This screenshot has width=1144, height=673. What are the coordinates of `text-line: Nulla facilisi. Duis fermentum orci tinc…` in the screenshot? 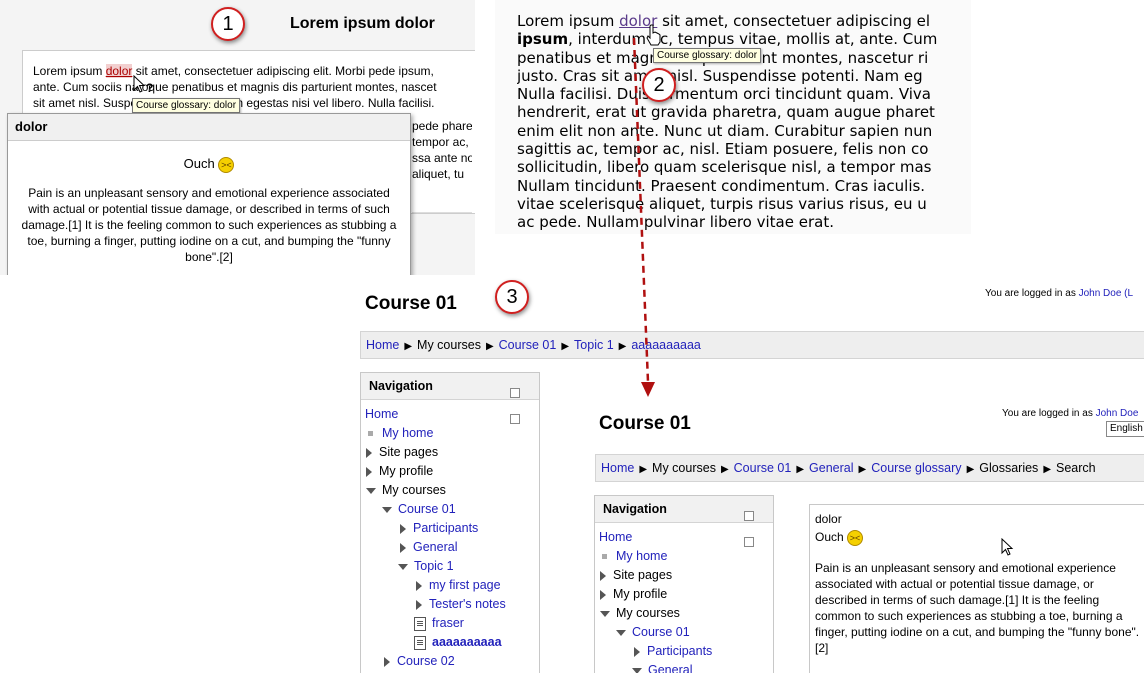 It's located at (724, 94).